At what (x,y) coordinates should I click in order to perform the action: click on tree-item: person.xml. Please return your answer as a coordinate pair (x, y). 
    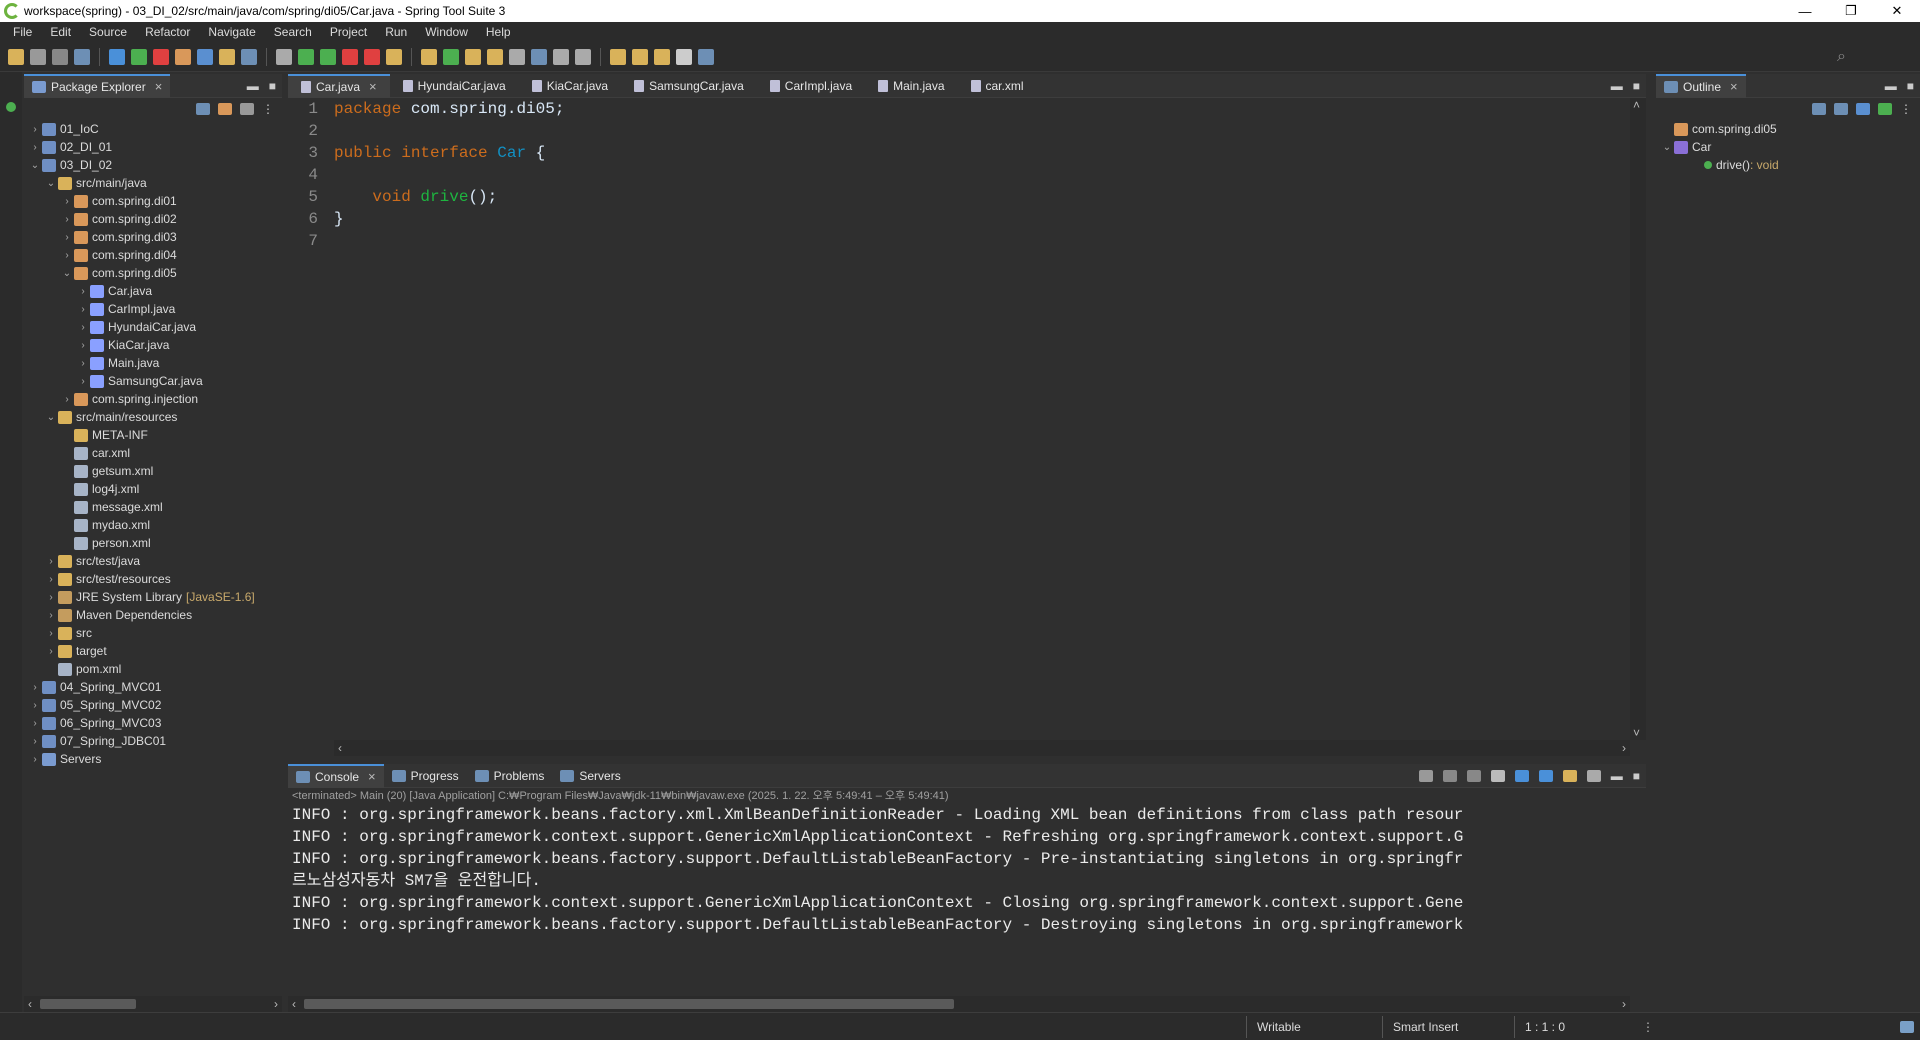
    Looking at the image, I should click on (155, 543).